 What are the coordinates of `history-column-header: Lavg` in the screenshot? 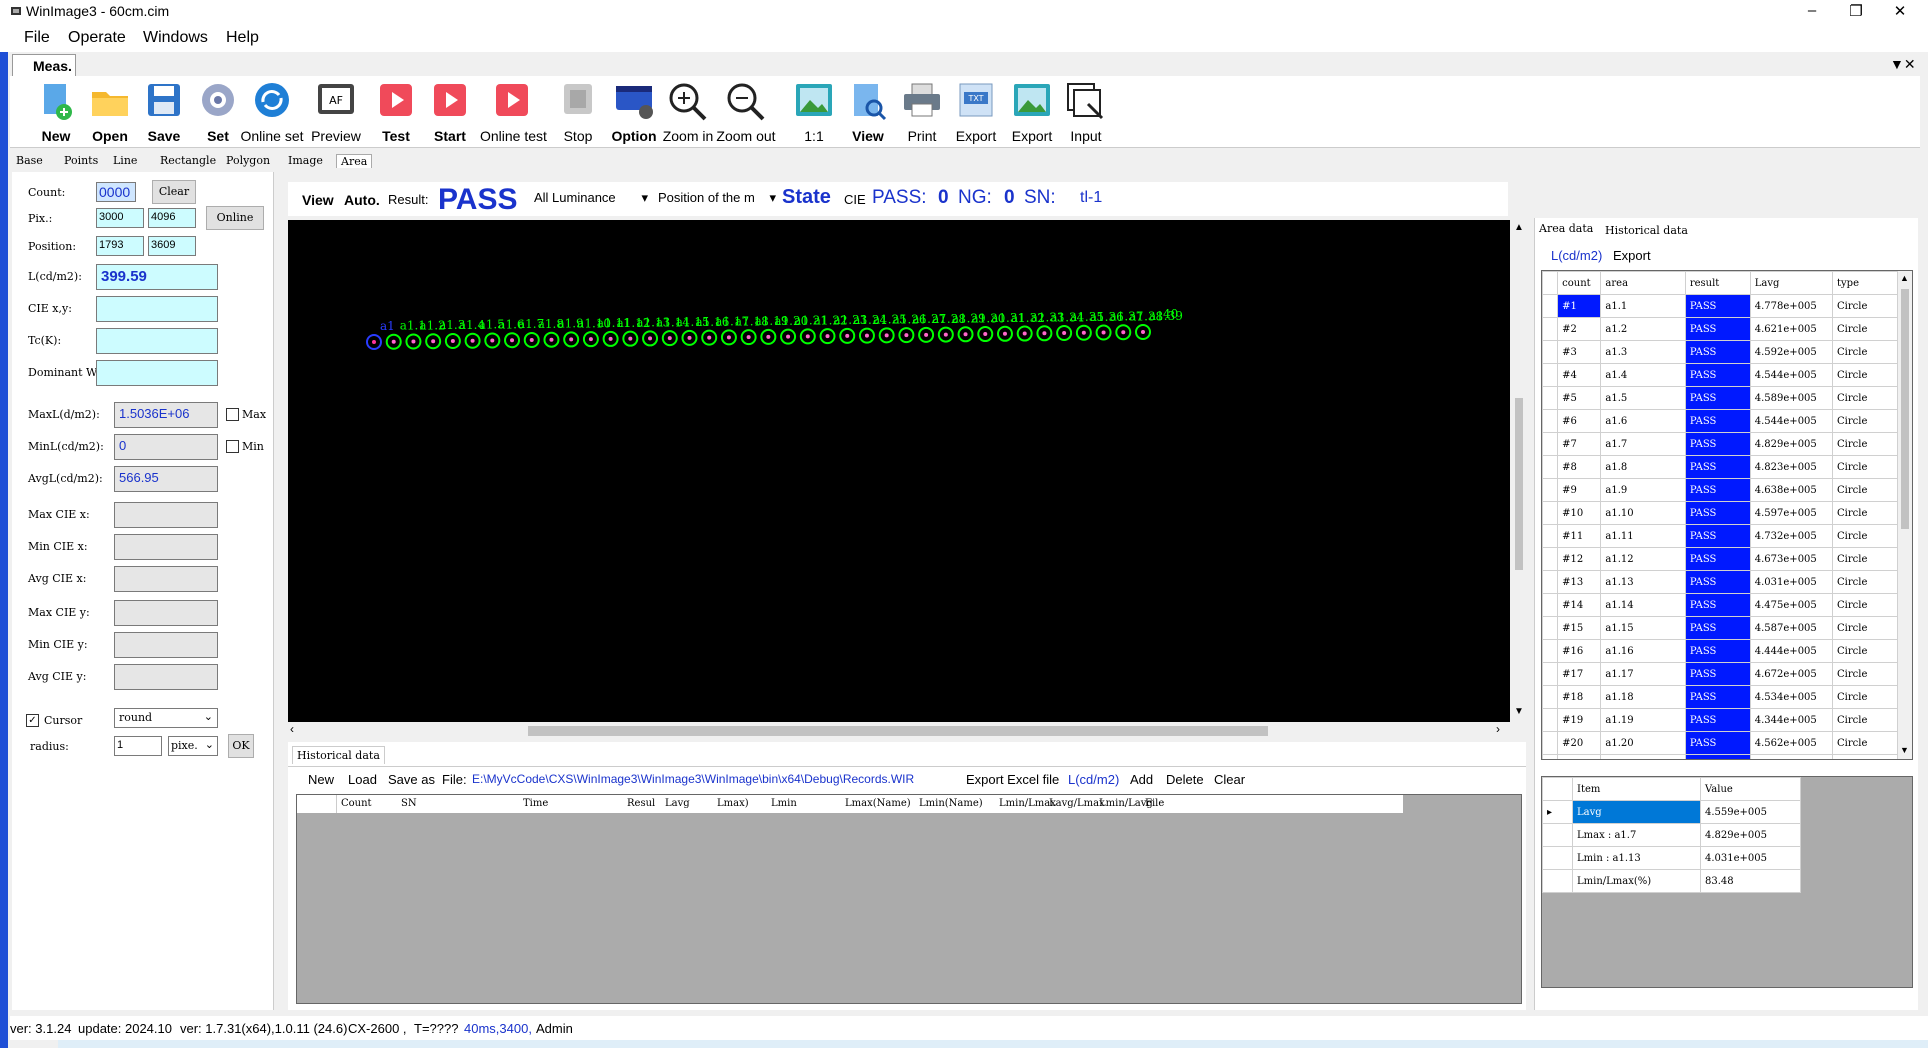 It's located at (677, 803).